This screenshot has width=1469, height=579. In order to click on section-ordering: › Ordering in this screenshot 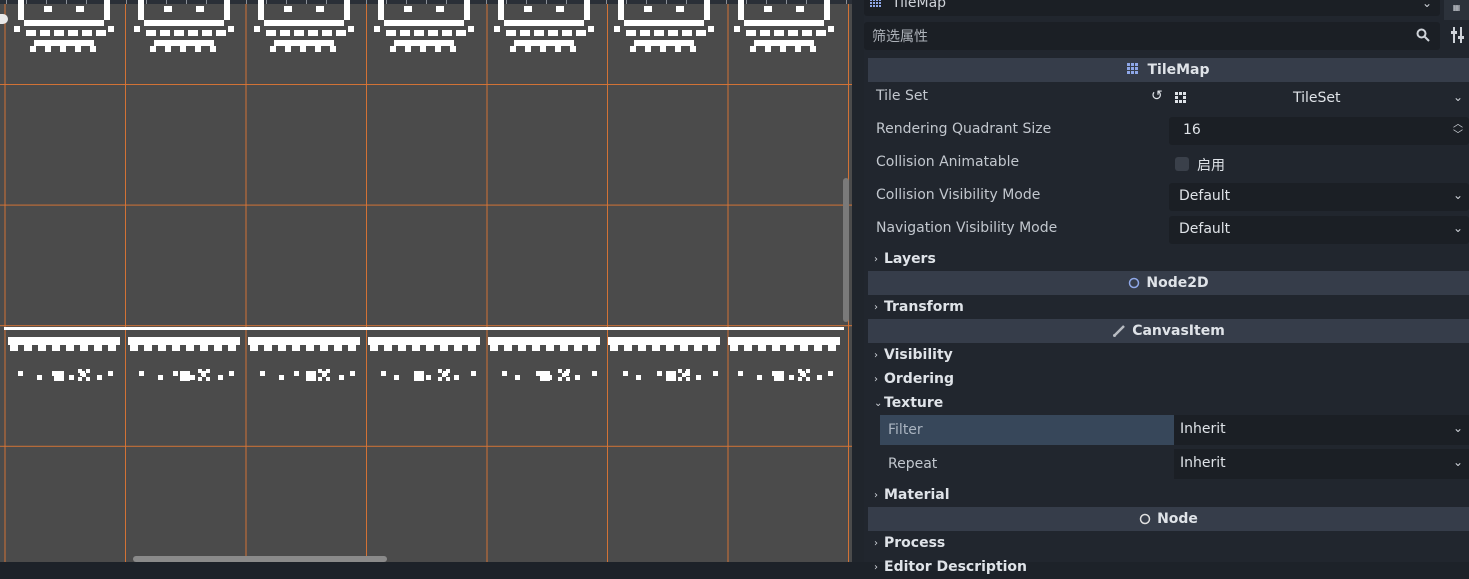, I will do `click(1168, 379)`.